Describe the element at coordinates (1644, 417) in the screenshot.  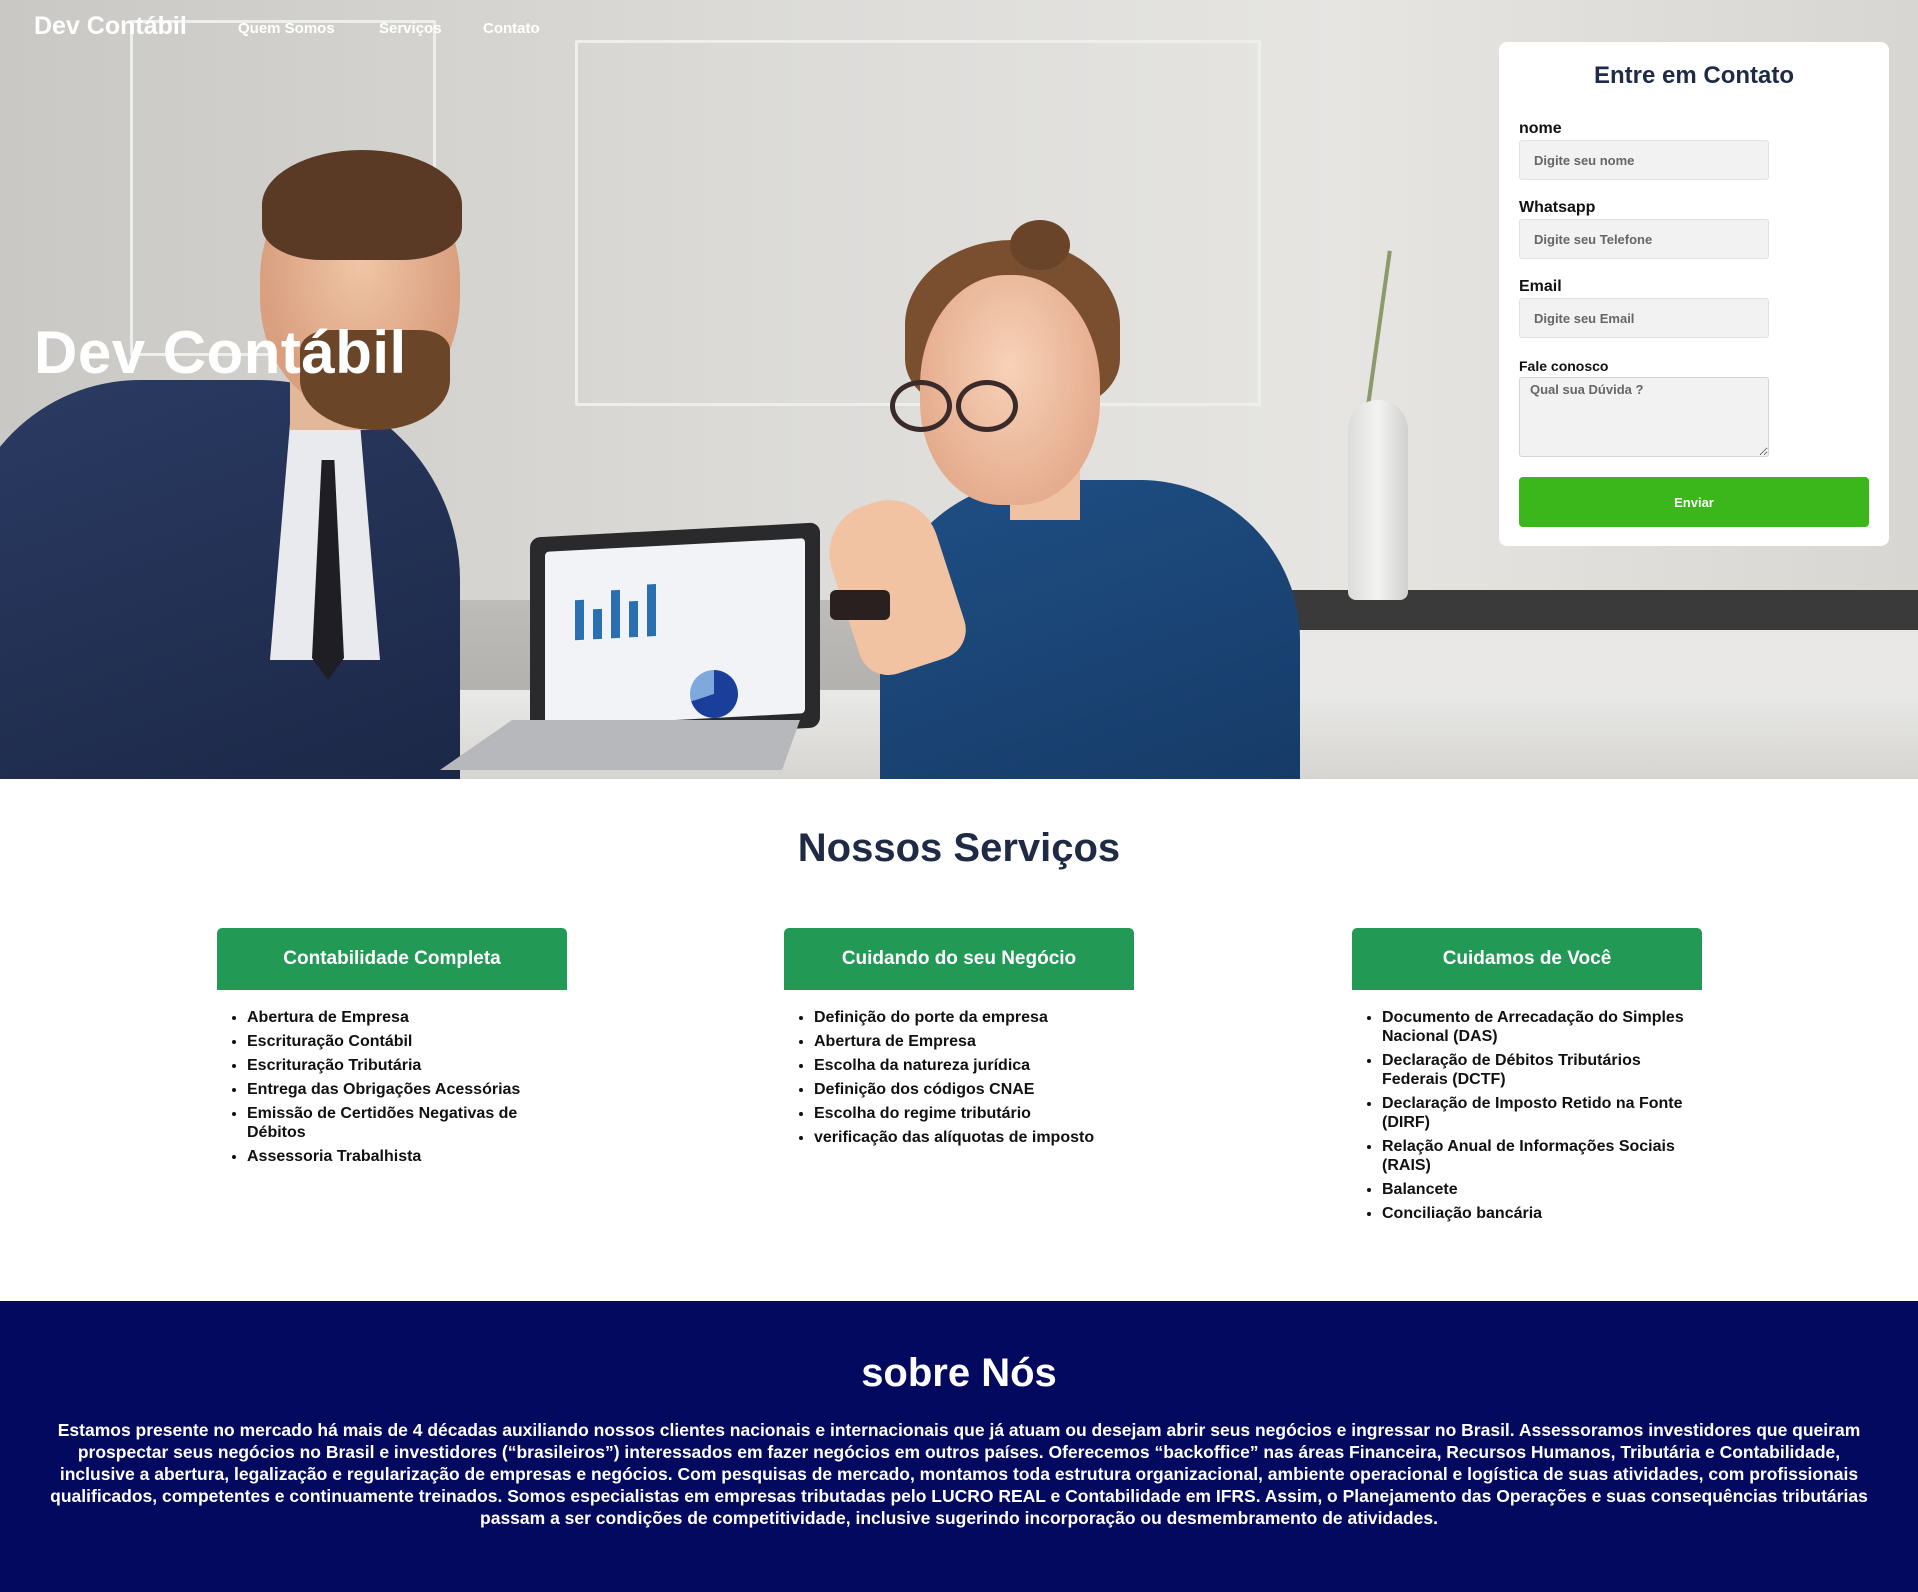
I see `message-textarea` at that location.